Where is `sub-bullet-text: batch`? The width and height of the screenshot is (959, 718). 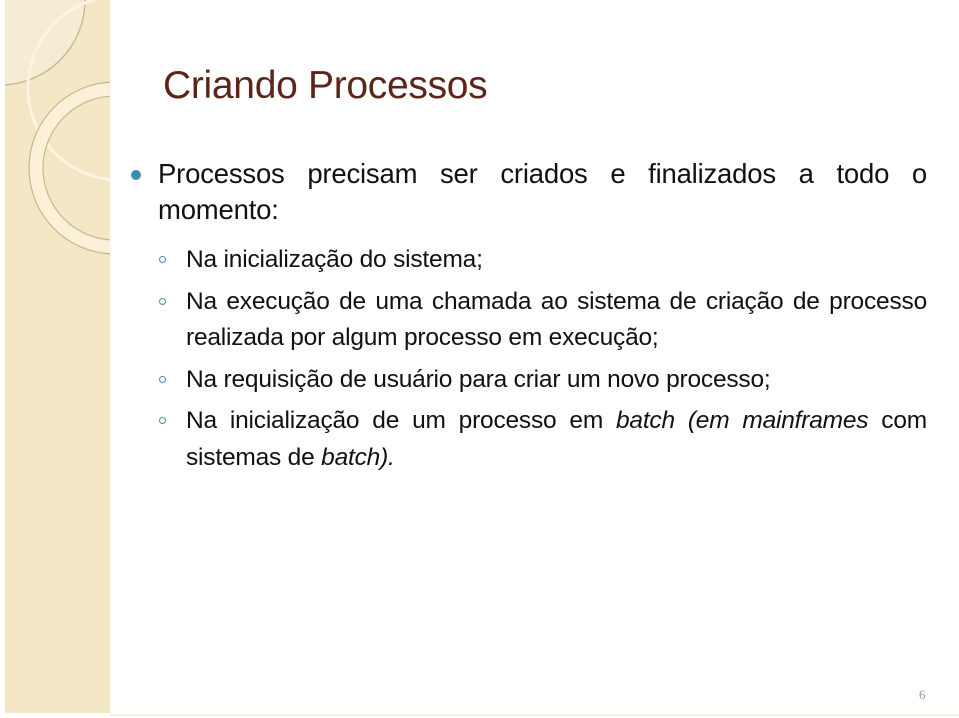
sub-bullet-text: batch is located at coordinates (645, 420).